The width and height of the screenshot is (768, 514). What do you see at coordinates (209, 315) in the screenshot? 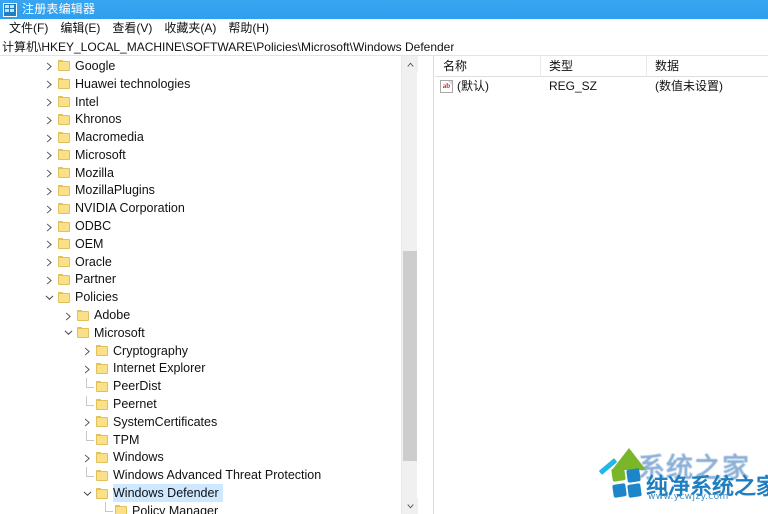
I see `tree-item: Adobe` at bounding box center [209, 315].